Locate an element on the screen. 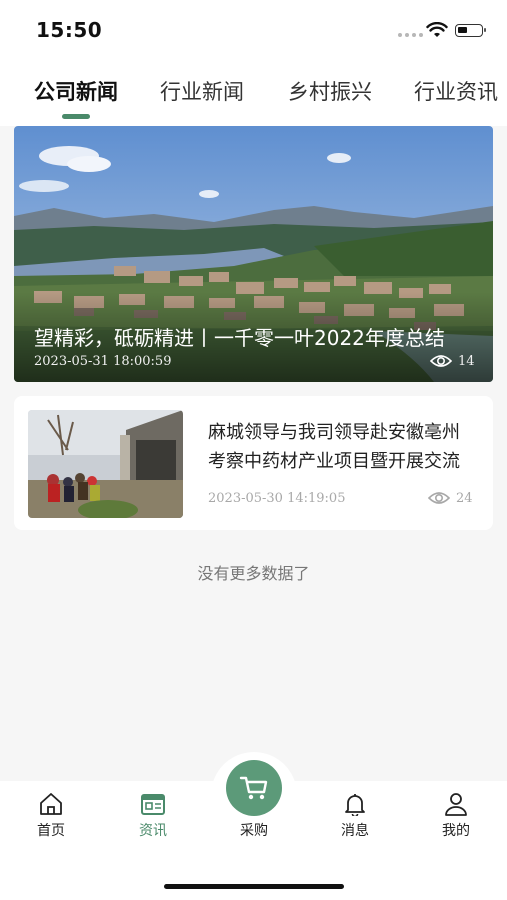  tab-mine: 我的 is located at coordinates (456, 816).